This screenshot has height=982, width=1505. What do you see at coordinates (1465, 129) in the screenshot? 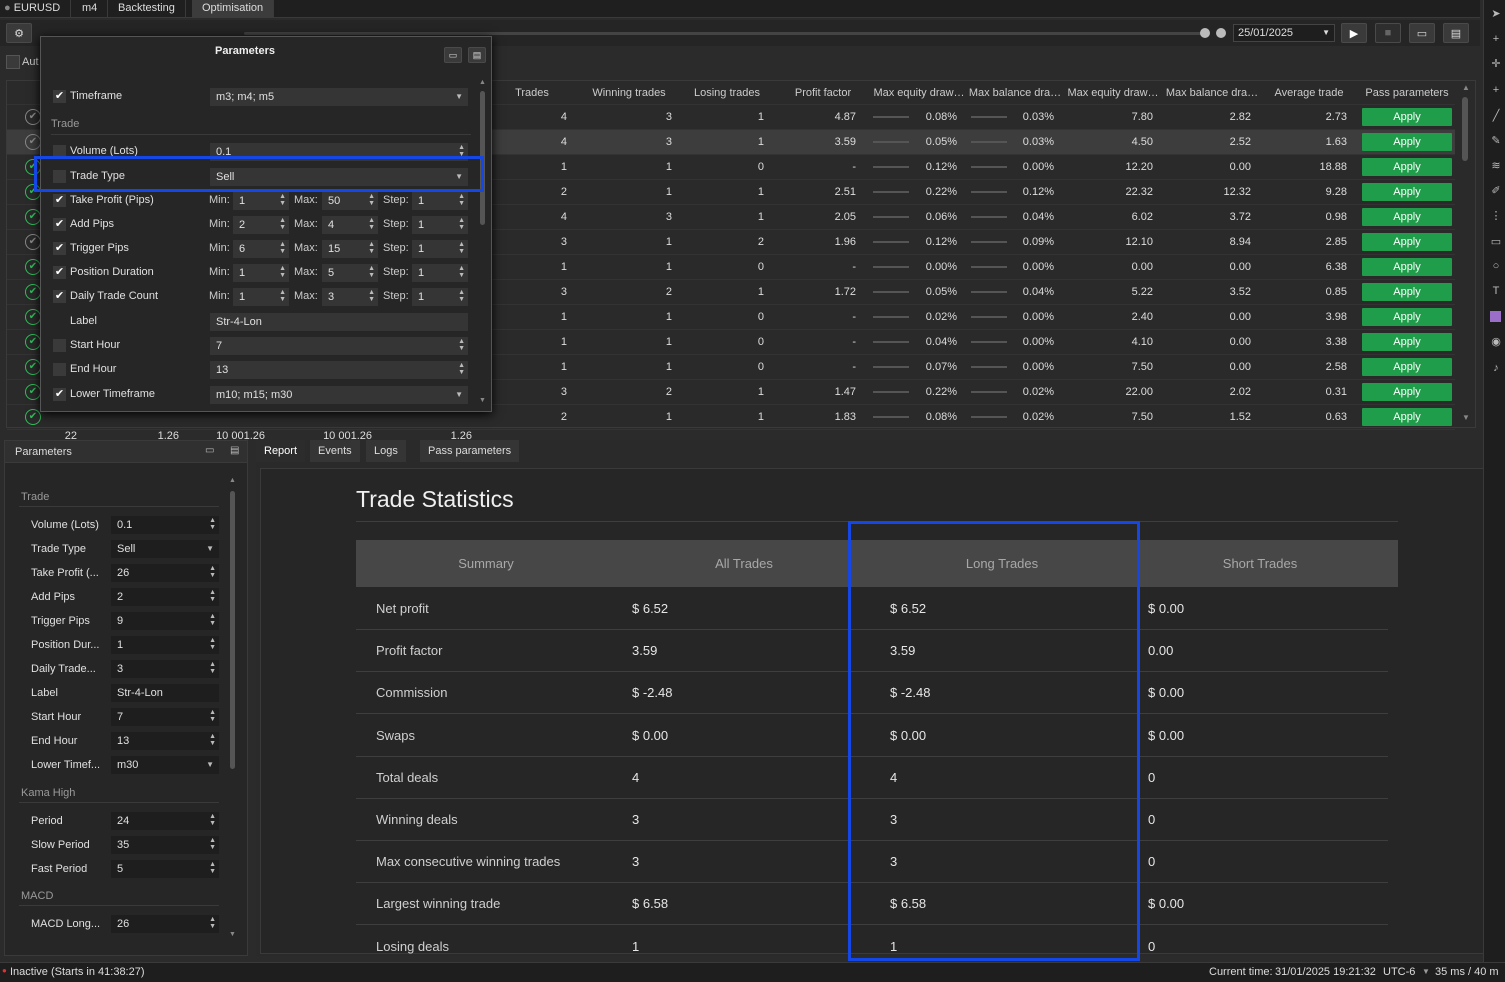
I see `grid-scroll-thumb` at bounding box center [1465, 129].